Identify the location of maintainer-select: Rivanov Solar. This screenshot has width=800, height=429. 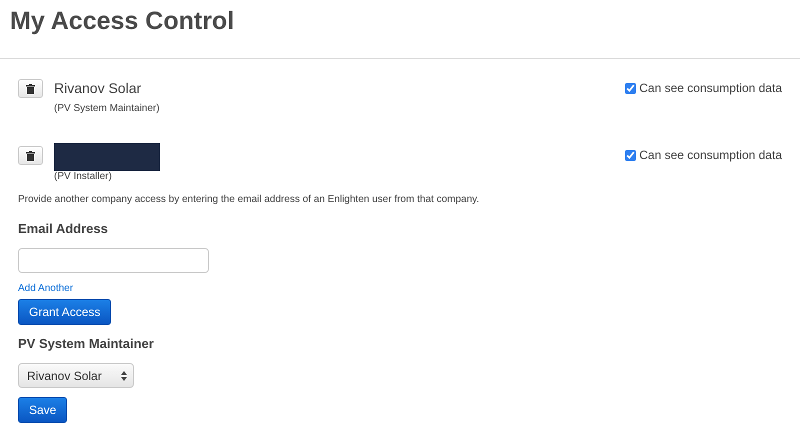
(76, 375).